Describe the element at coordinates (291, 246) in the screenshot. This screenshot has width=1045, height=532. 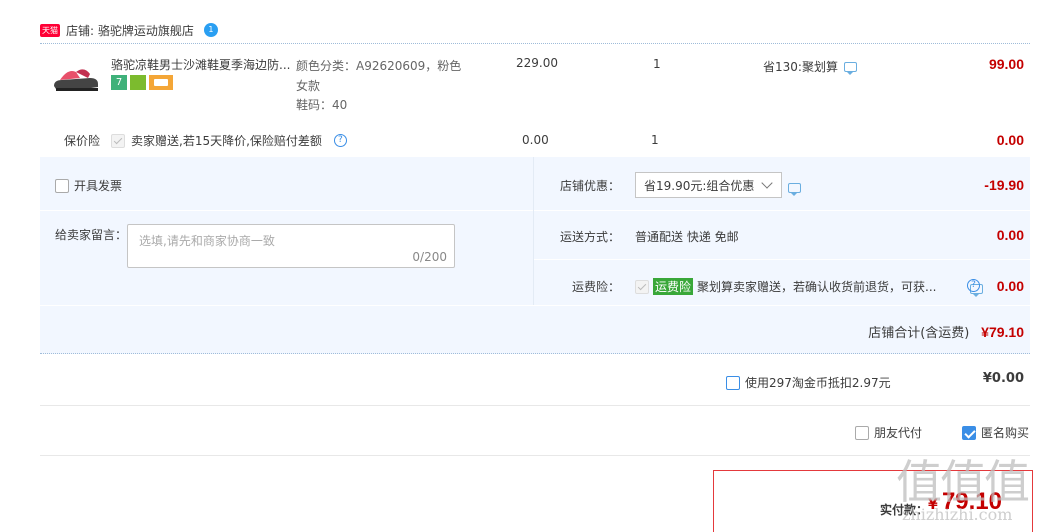
I see `message-textarea: 选填,请先和商家协商一致 0/200` at that location.